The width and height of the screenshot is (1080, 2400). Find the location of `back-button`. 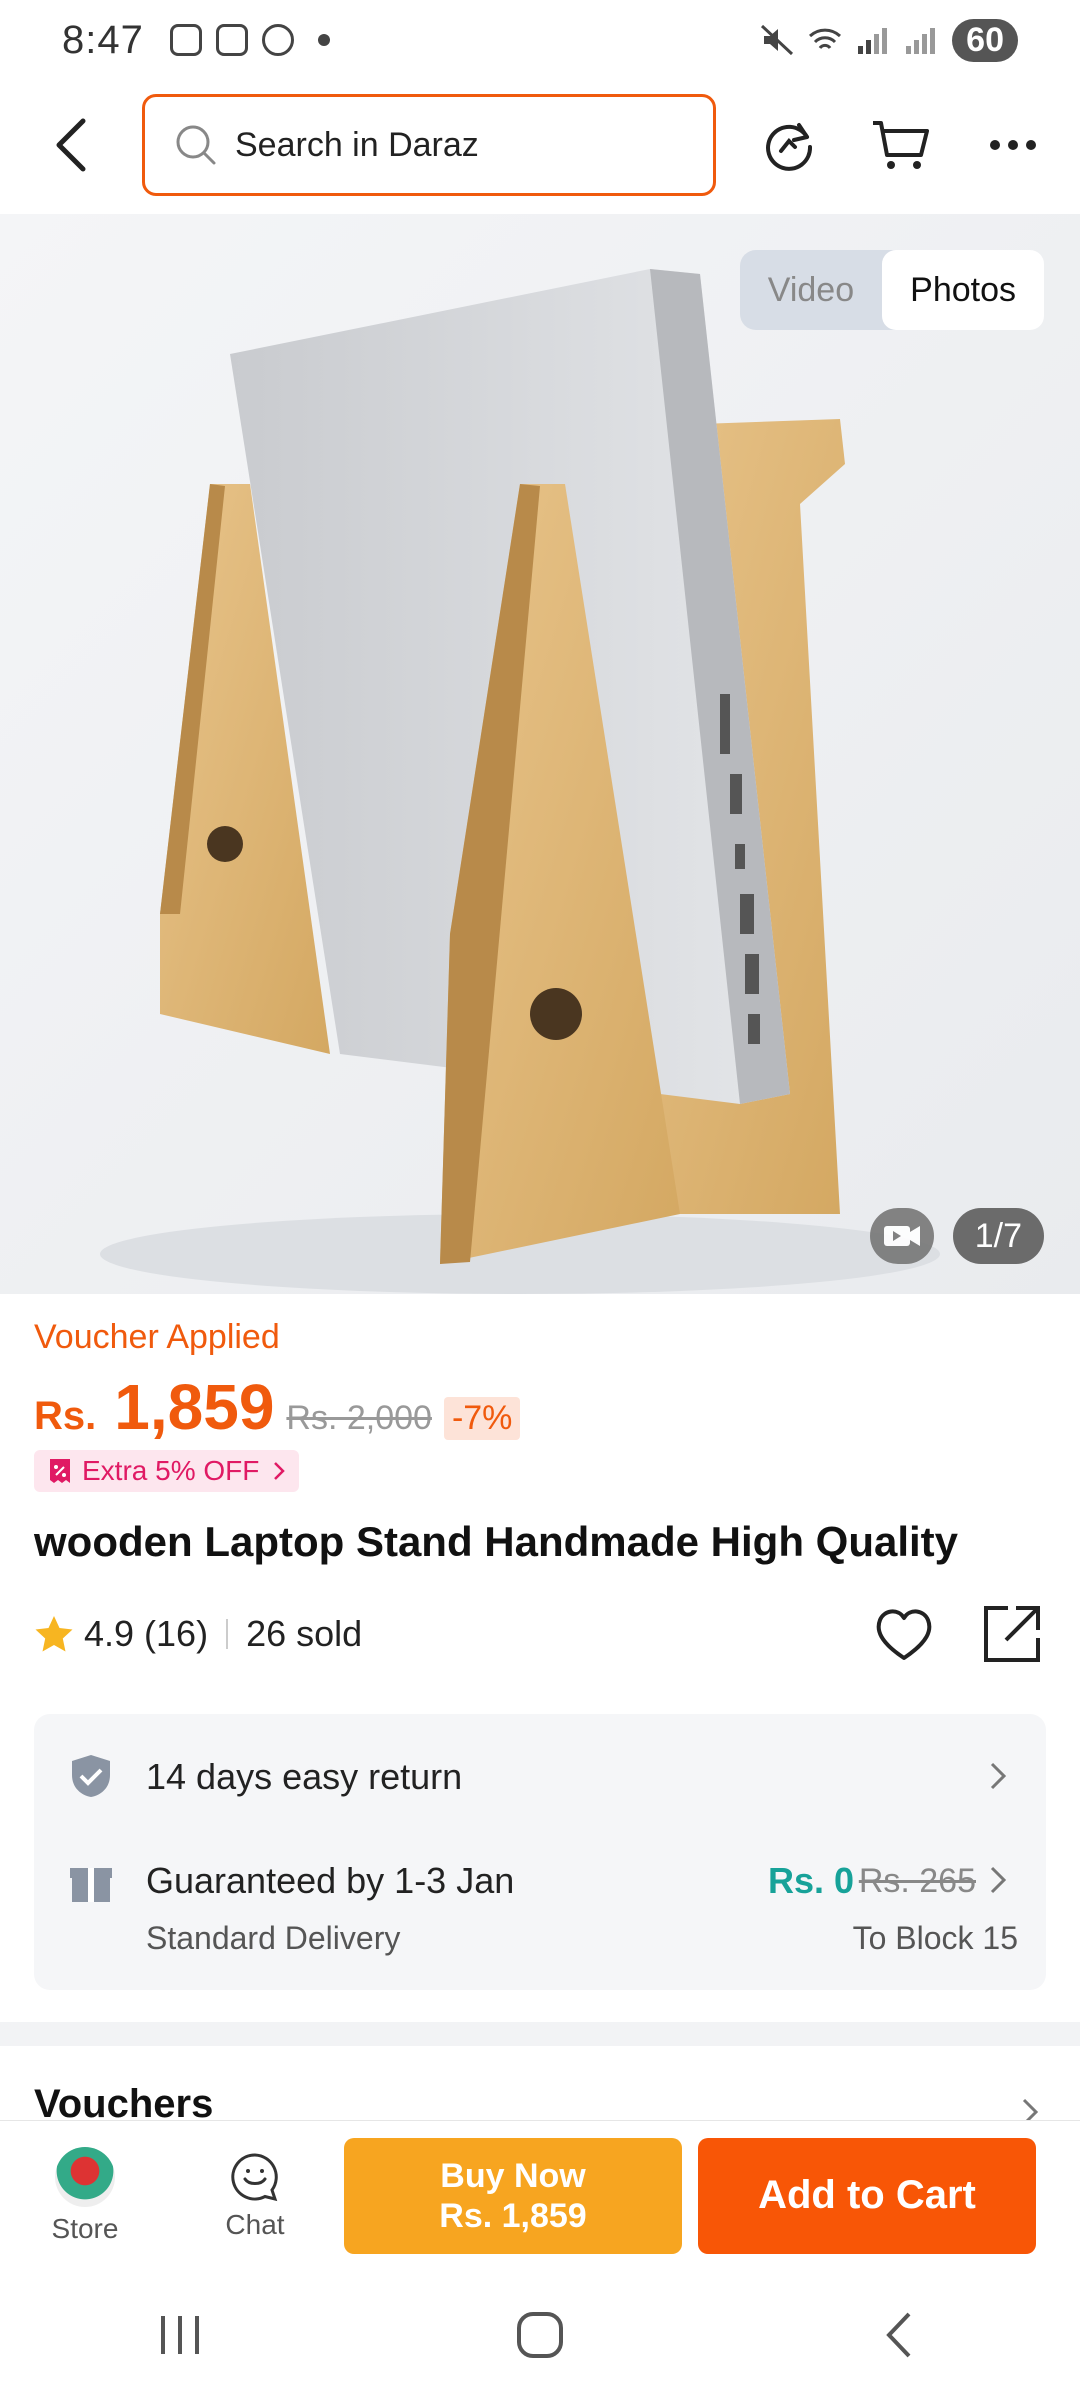

back-button is located at coordinates (71, 145).